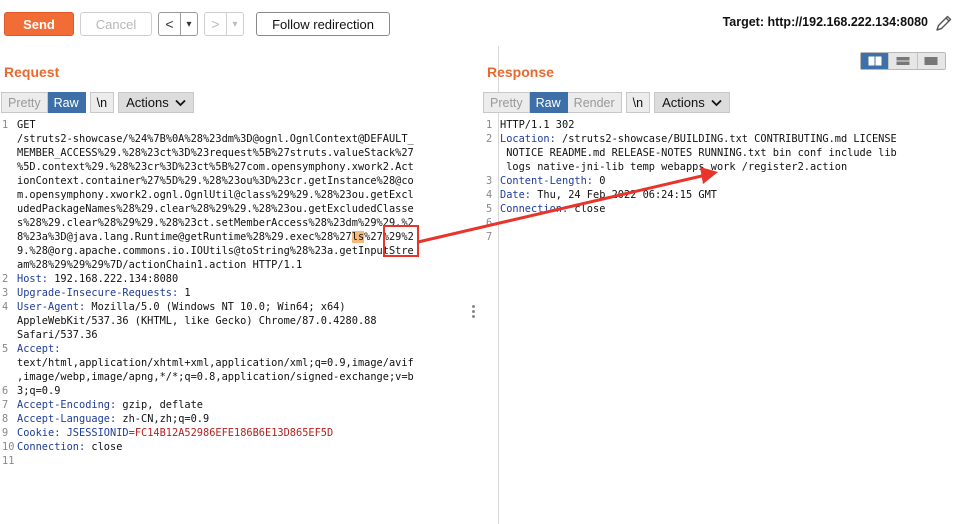 The image size is (955, 524). Describe the element at coordinates (8, 447) in the screenshot. I see `line-number: 10` at that location.